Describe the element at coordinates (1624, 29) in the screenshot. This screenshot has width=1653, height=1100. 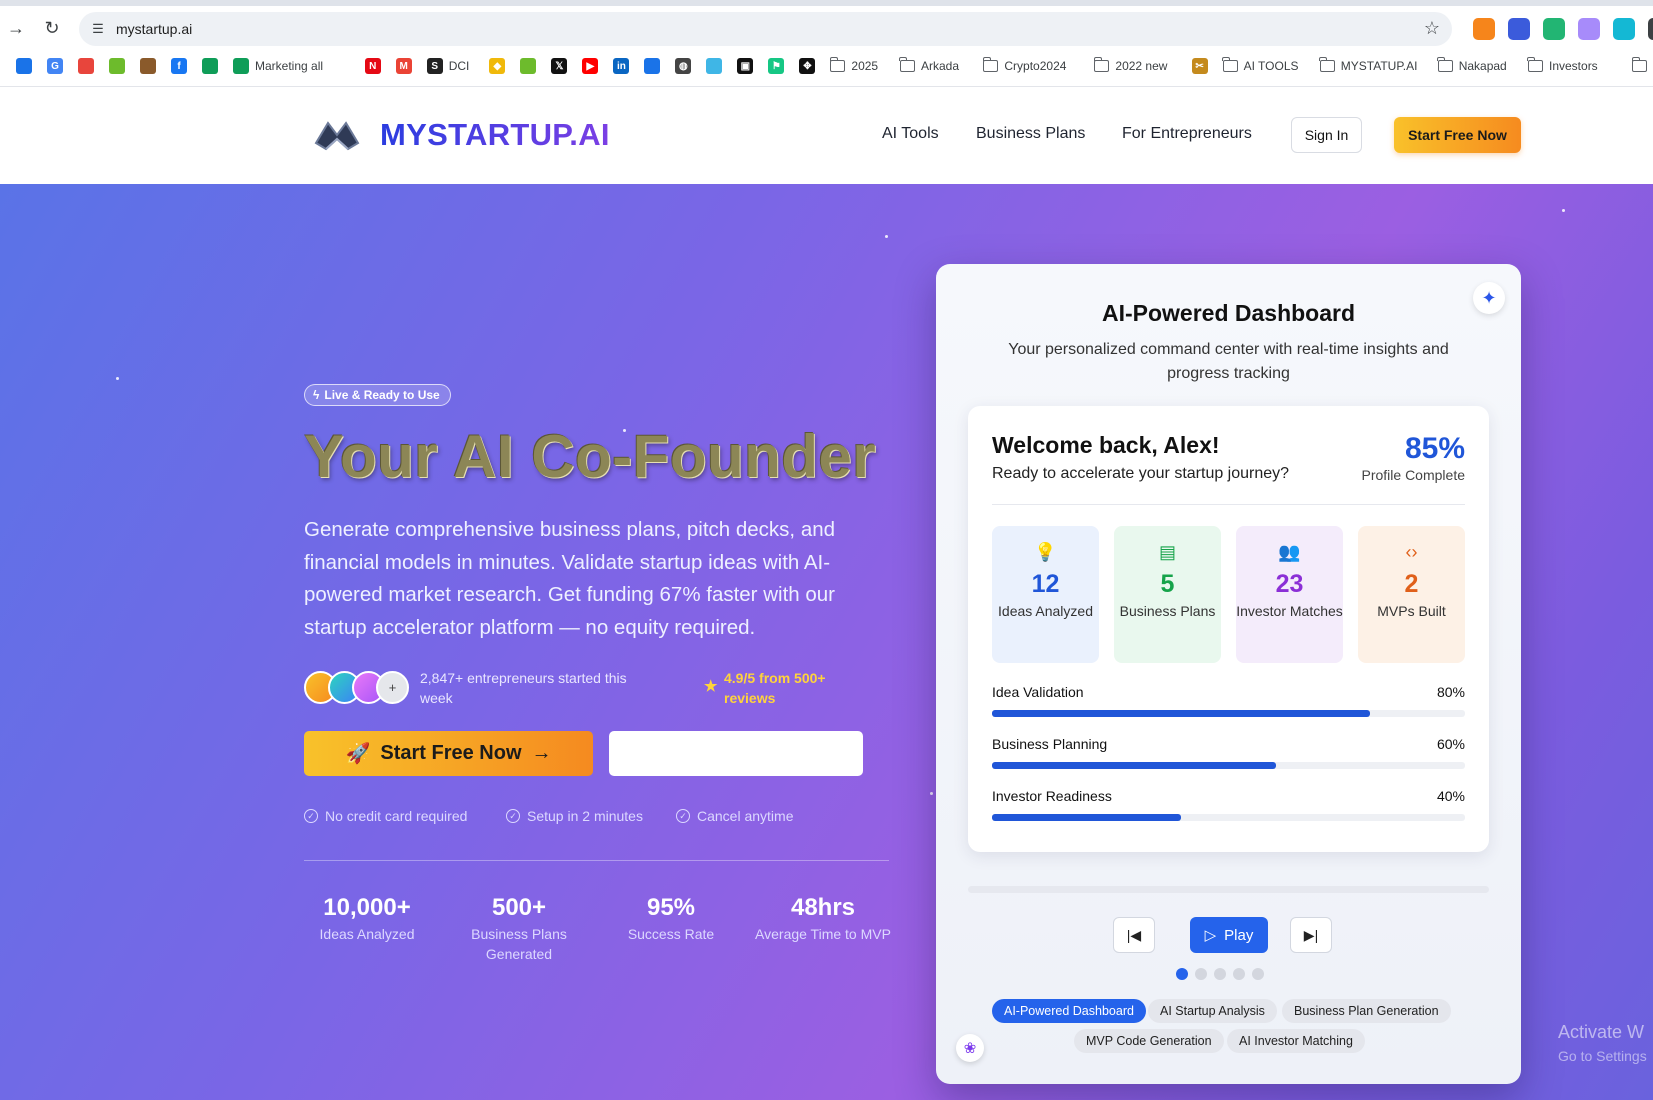
I see `c-icon` at that location.